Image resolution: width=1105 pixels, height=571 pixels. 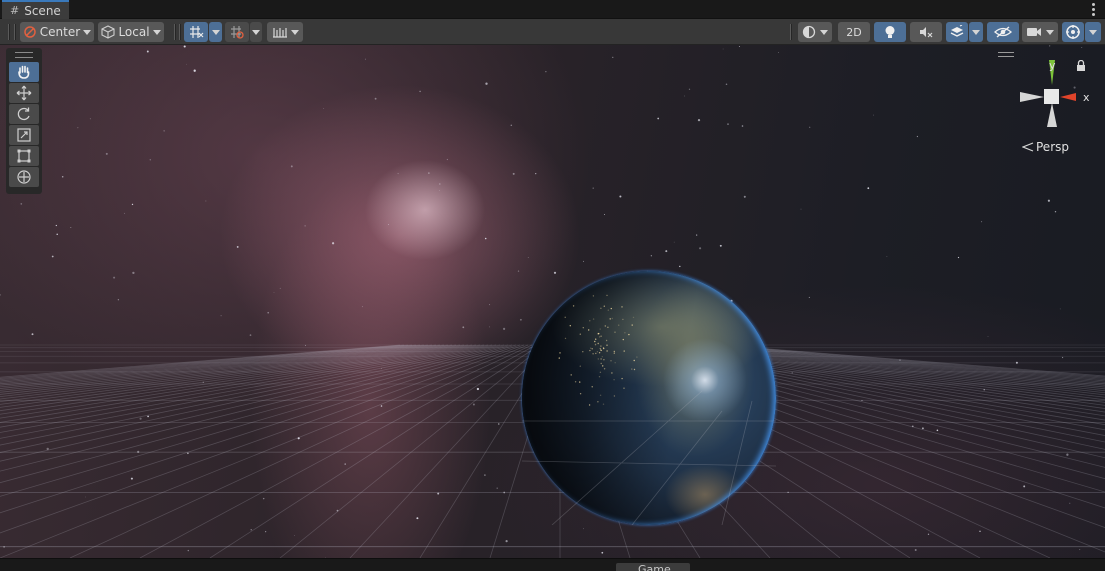 I want to click on audio-toggle, so click(x=926, y=32).